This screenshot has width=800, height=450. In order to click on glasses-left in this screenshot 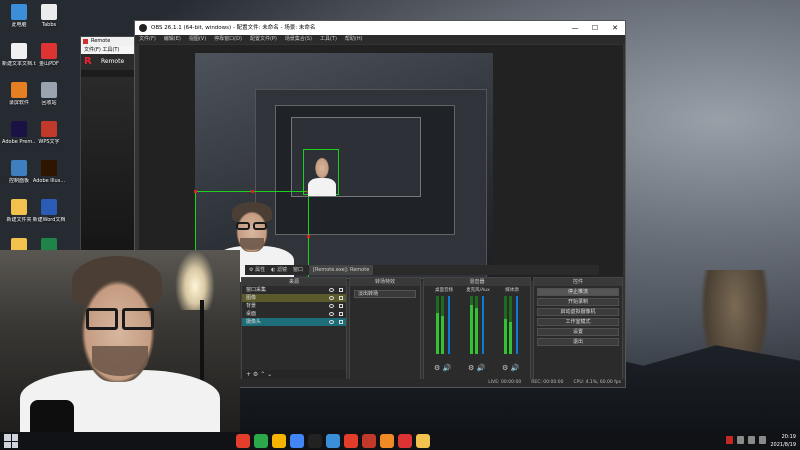, I will do `click(102, 319)`.